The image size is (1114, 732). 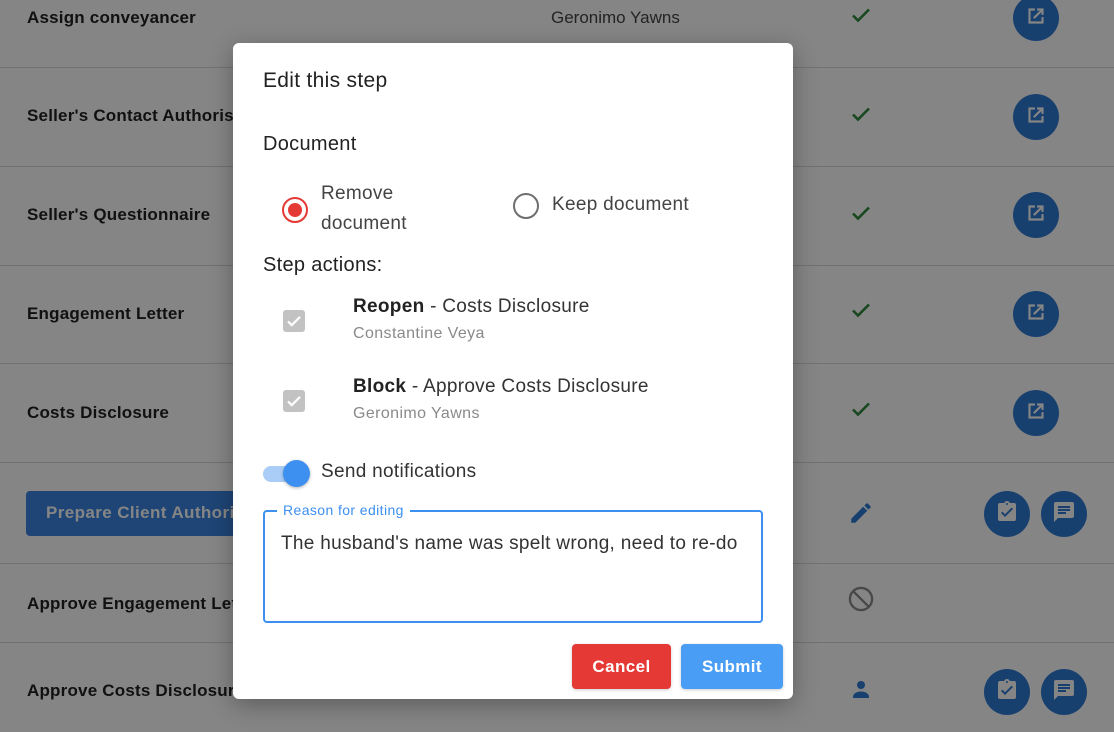 What do you see at coordinates (507, 306) in the screenshot?
I see `action-target: - Costs Disclosure` at bounding box center [507, 306].